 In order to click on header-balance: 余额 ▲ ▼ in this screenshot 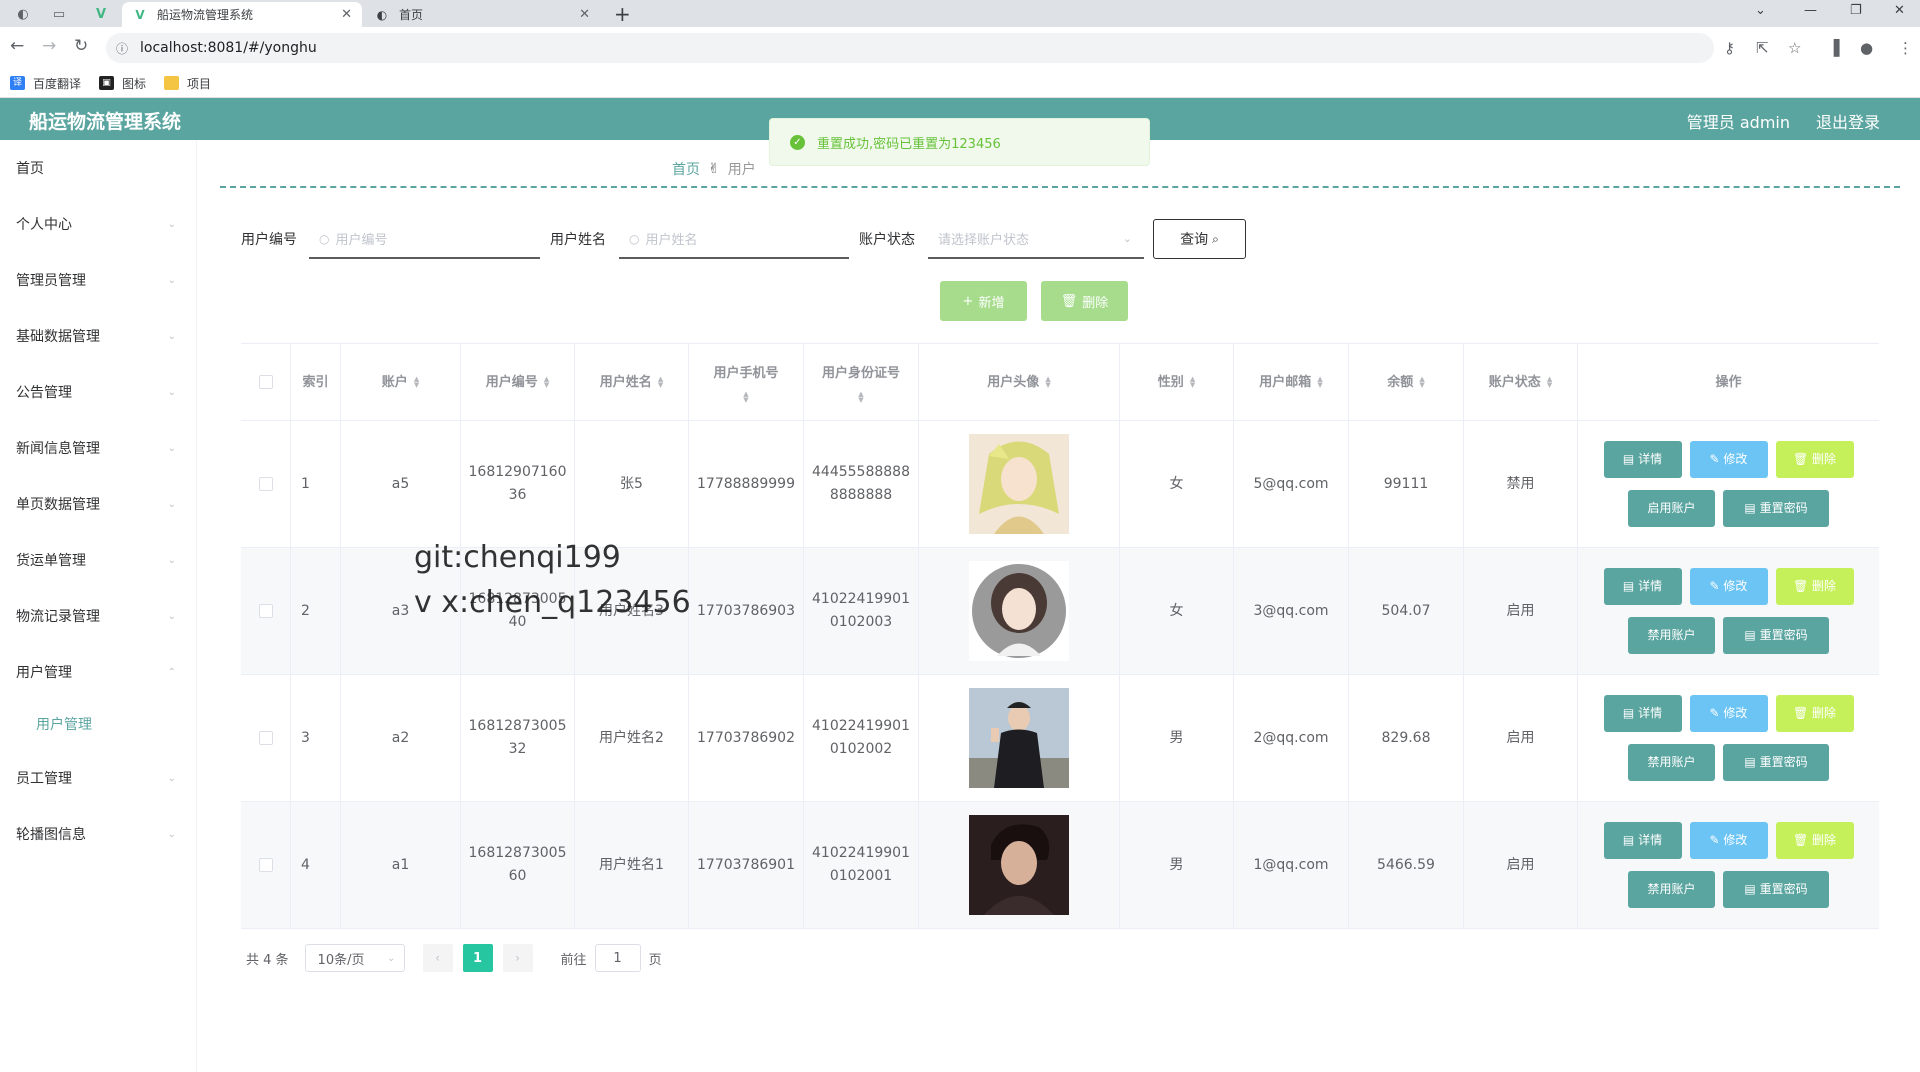, I will do `click(1406, 382)`.